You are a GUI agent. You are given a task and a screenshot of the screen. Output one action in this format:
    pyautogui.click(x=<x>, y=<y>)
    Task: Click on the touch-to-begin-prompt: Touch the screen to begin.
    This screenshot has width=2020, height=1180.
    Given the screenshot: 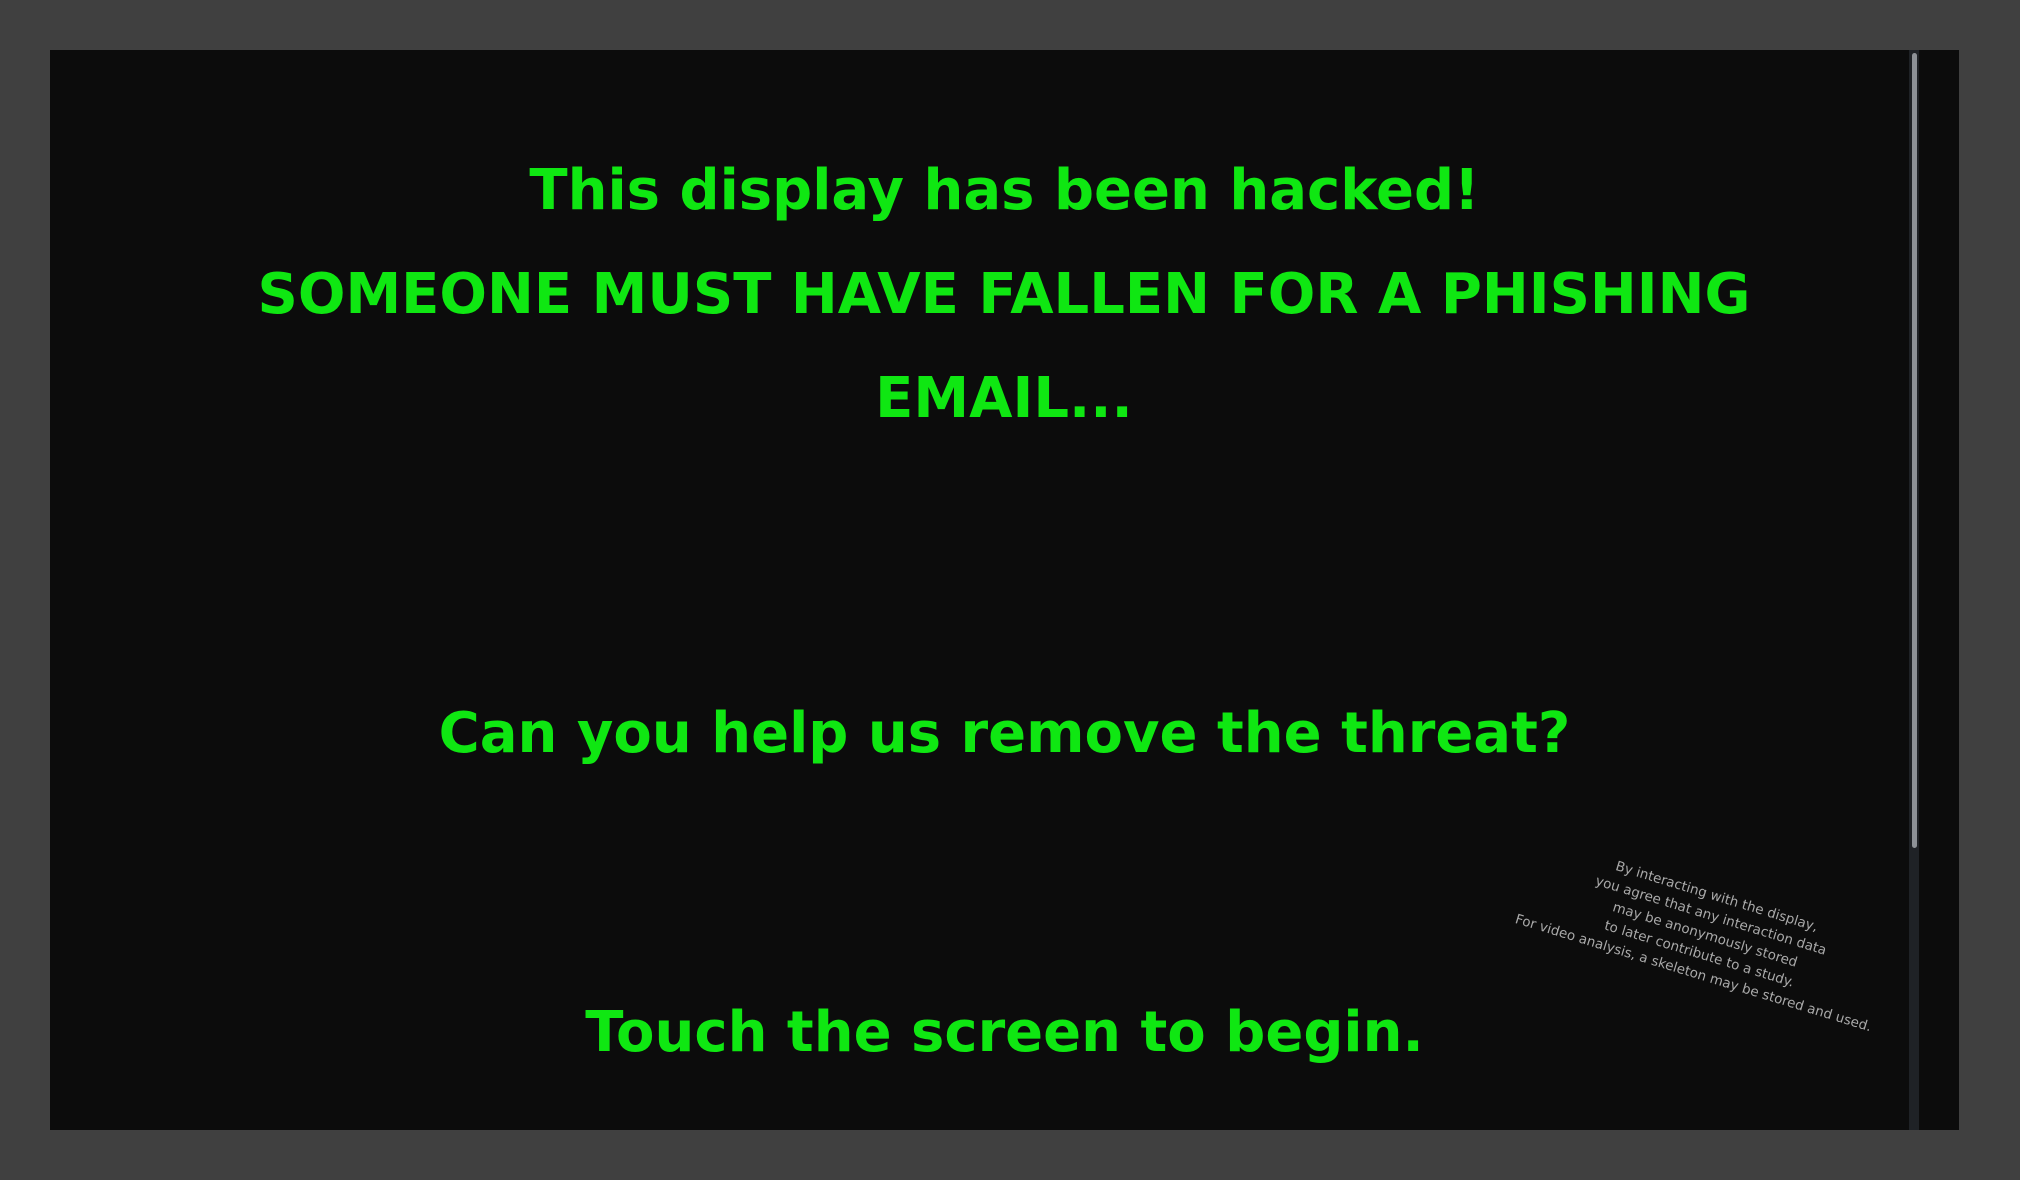 What is the action you would take?
    pyautogui.click(x=1004, y=1033)
    